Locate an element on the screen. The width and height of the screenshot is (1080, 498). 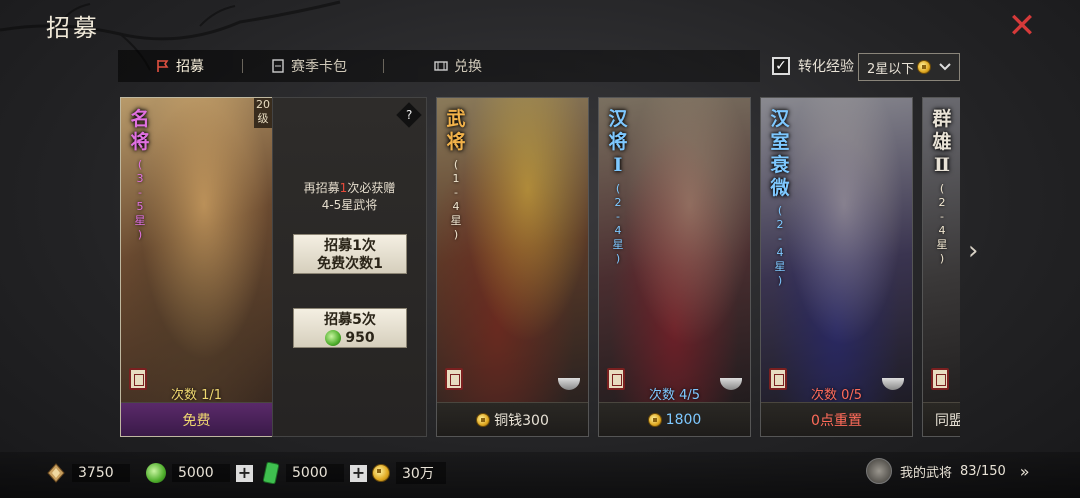
footer-label: 0点重置 is located at coordinates (836, 420).